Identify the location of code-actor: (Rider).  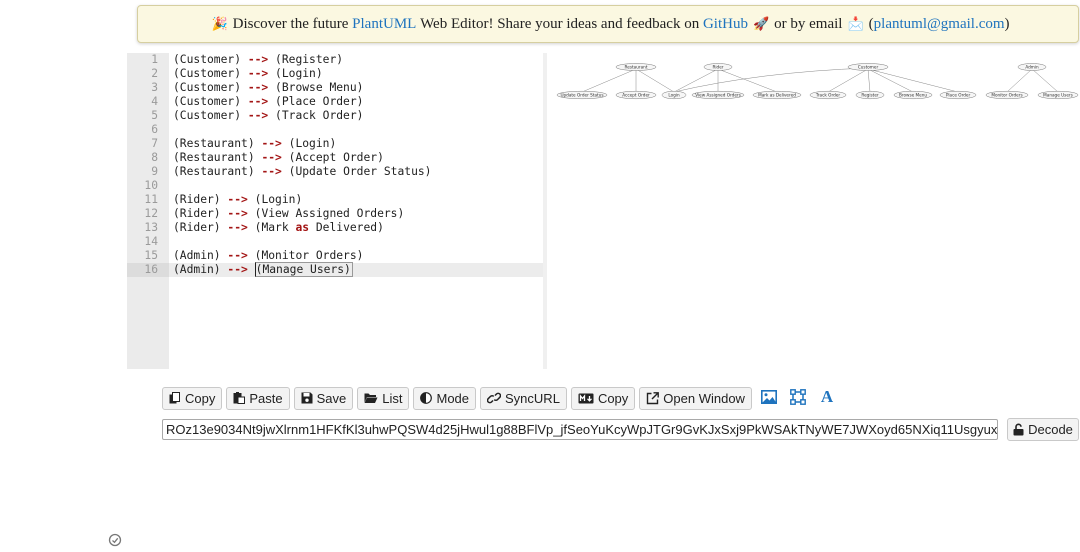
(197, 199).